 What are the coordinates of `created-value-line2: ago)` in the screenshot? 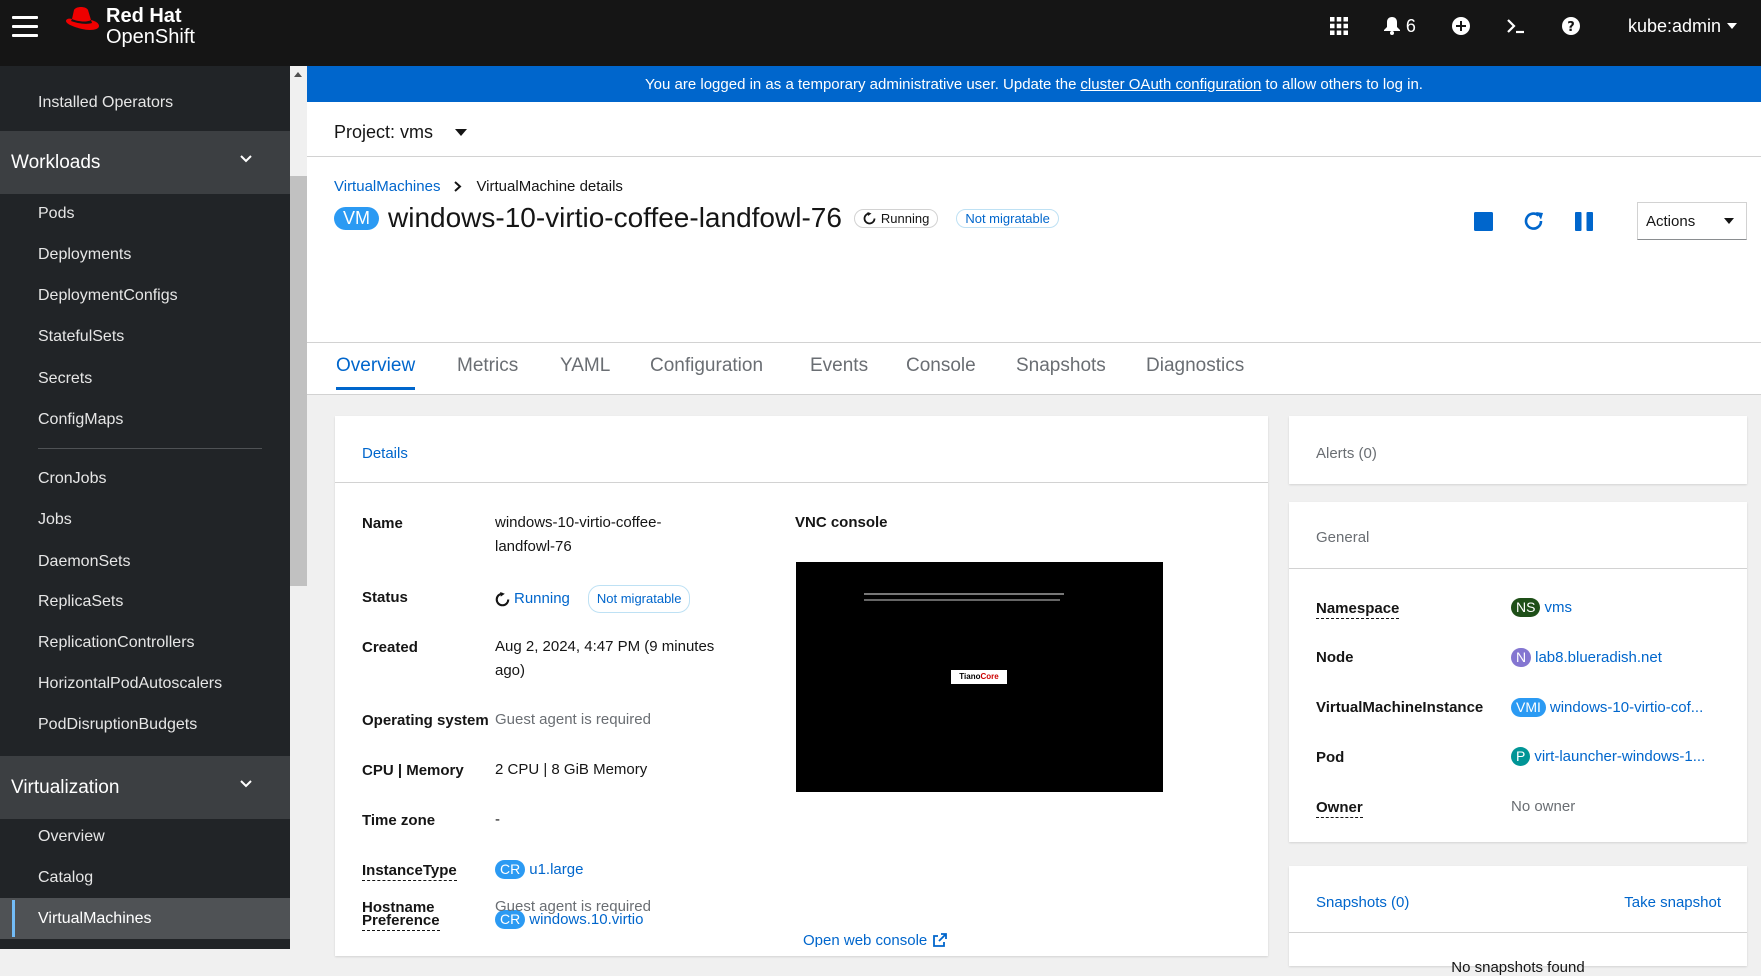 It's located at (510, 670).